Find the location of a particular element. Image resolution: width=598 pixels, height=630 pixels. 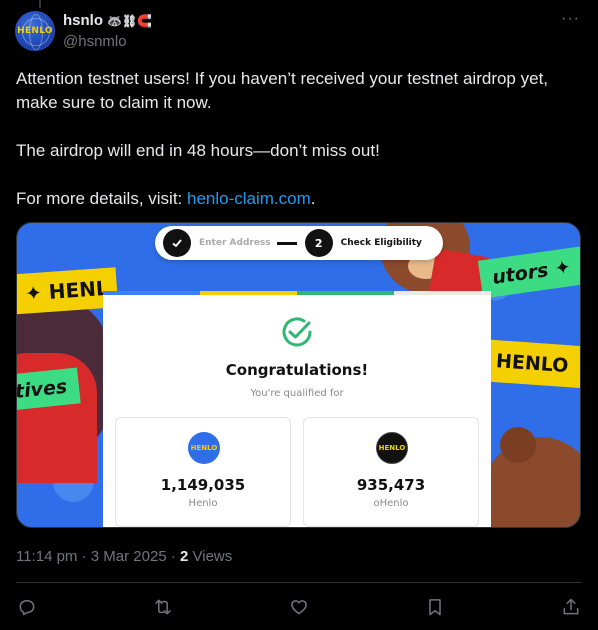

tweet-link-suffix: . is located at coordinates (313, 198).